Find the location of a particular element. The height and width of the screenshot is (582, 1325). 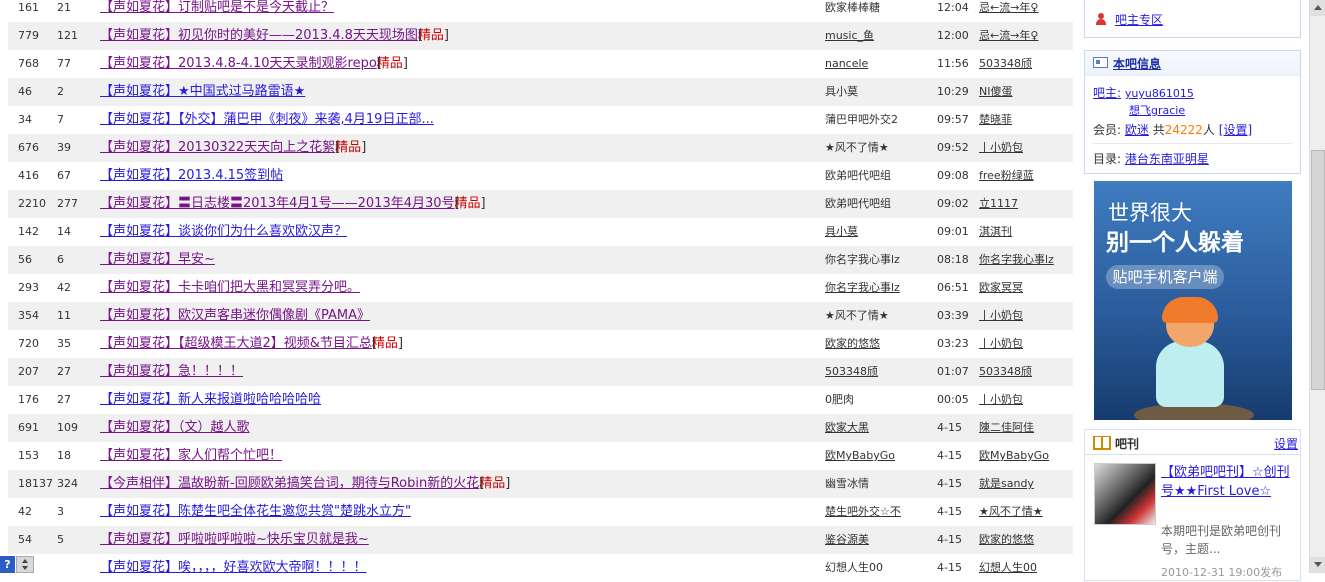

thread-last-replier: ★风不了情★ is located at coordinates (1025, 512).